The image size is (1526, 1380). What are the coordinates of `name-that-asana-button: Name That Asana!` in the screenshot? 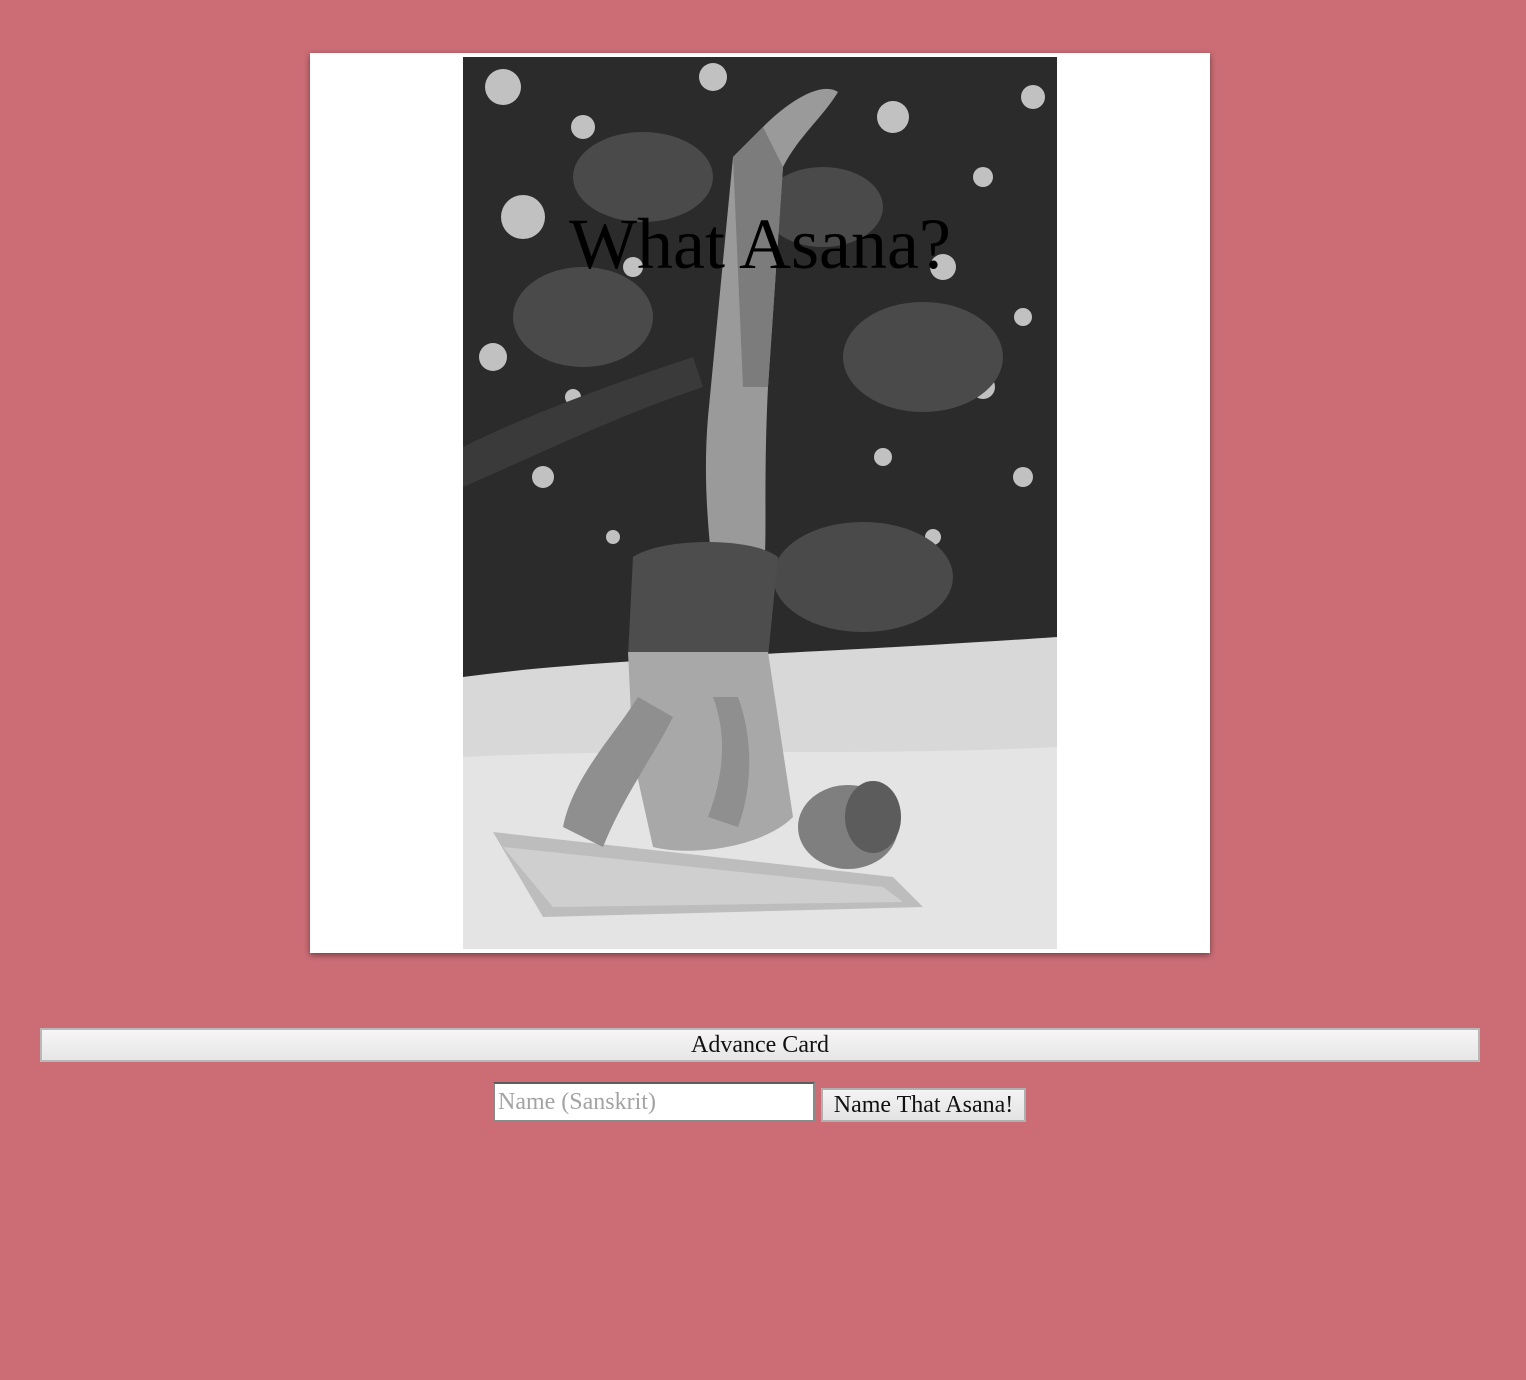 It's located at (923, 1105).